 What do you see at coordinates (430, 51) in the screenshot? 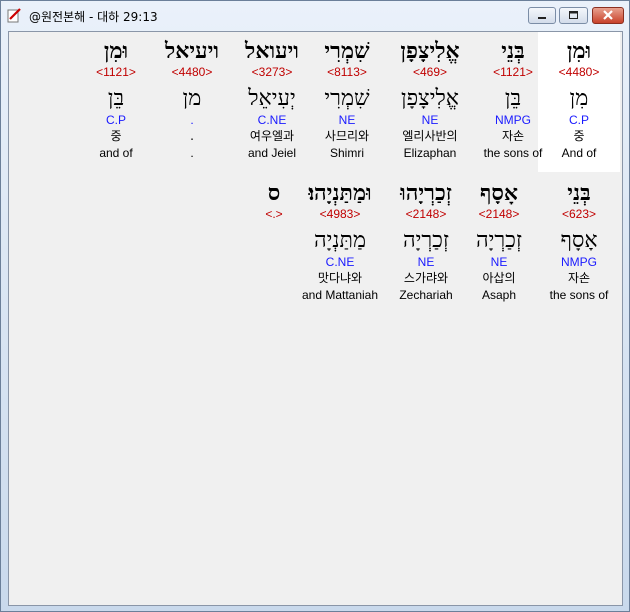
I see `hebrew-word: אֱלִיצָפָן` at bounding box center [430, 51].